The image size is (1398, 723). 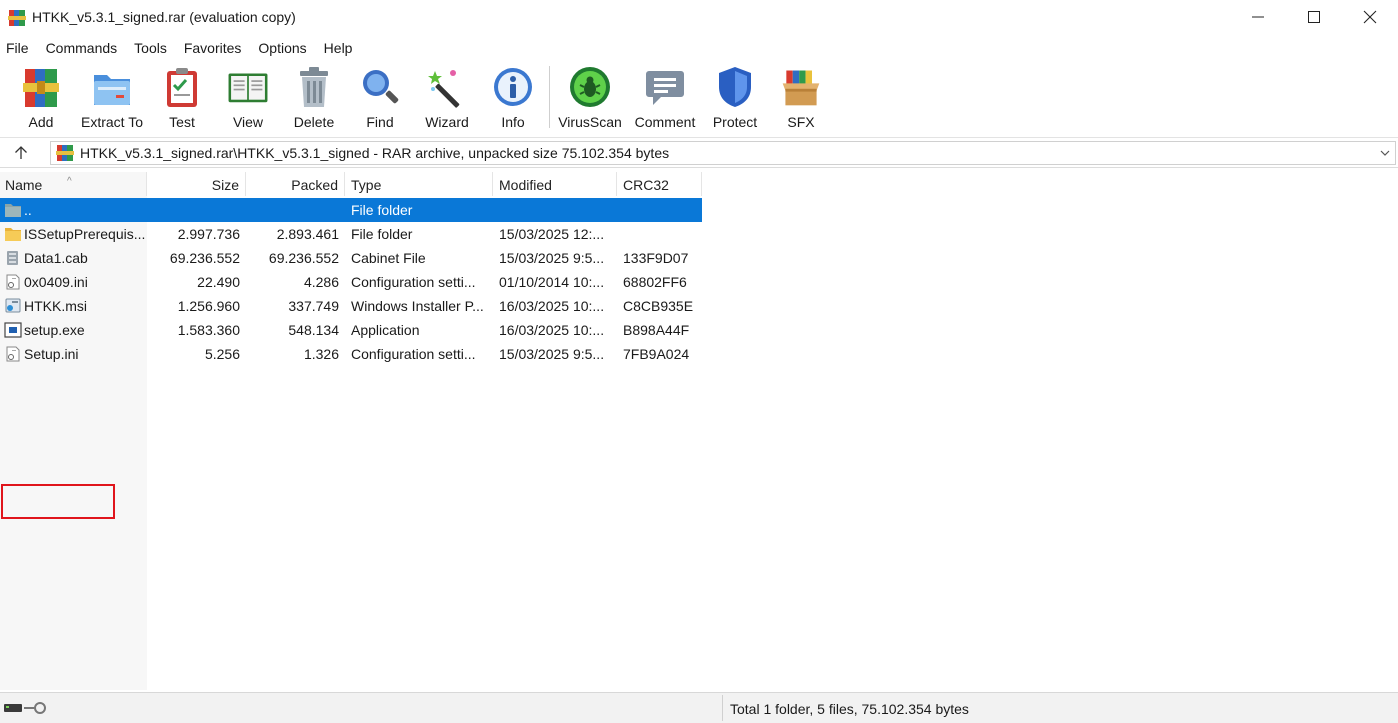 I want to click on cell-crc: 7FB9A024, so click(x=656, y=354).